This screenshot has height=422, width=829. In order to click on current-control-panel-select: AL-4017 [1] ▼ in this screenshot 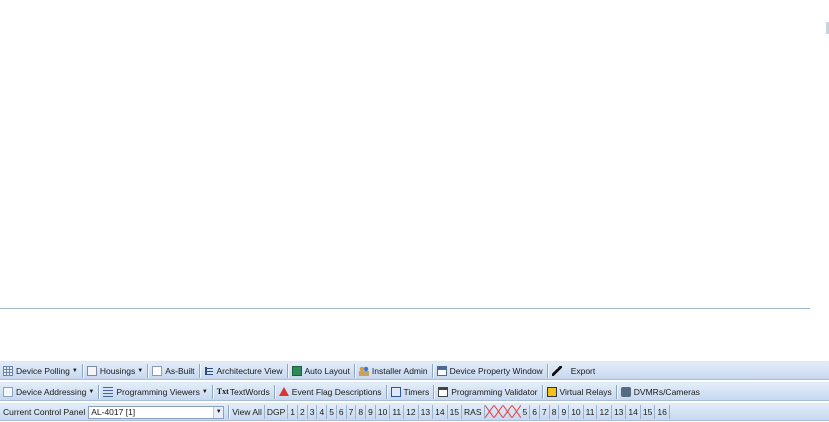, I will do `click(156, 412)`.